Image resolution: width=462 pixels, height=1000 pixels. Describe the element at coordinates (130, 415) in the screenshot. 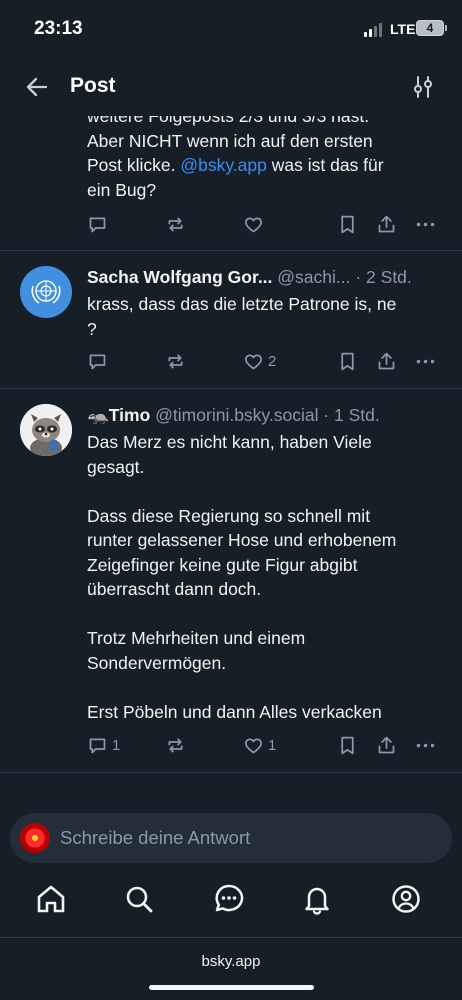

I see `author-name: Timo` at that location.